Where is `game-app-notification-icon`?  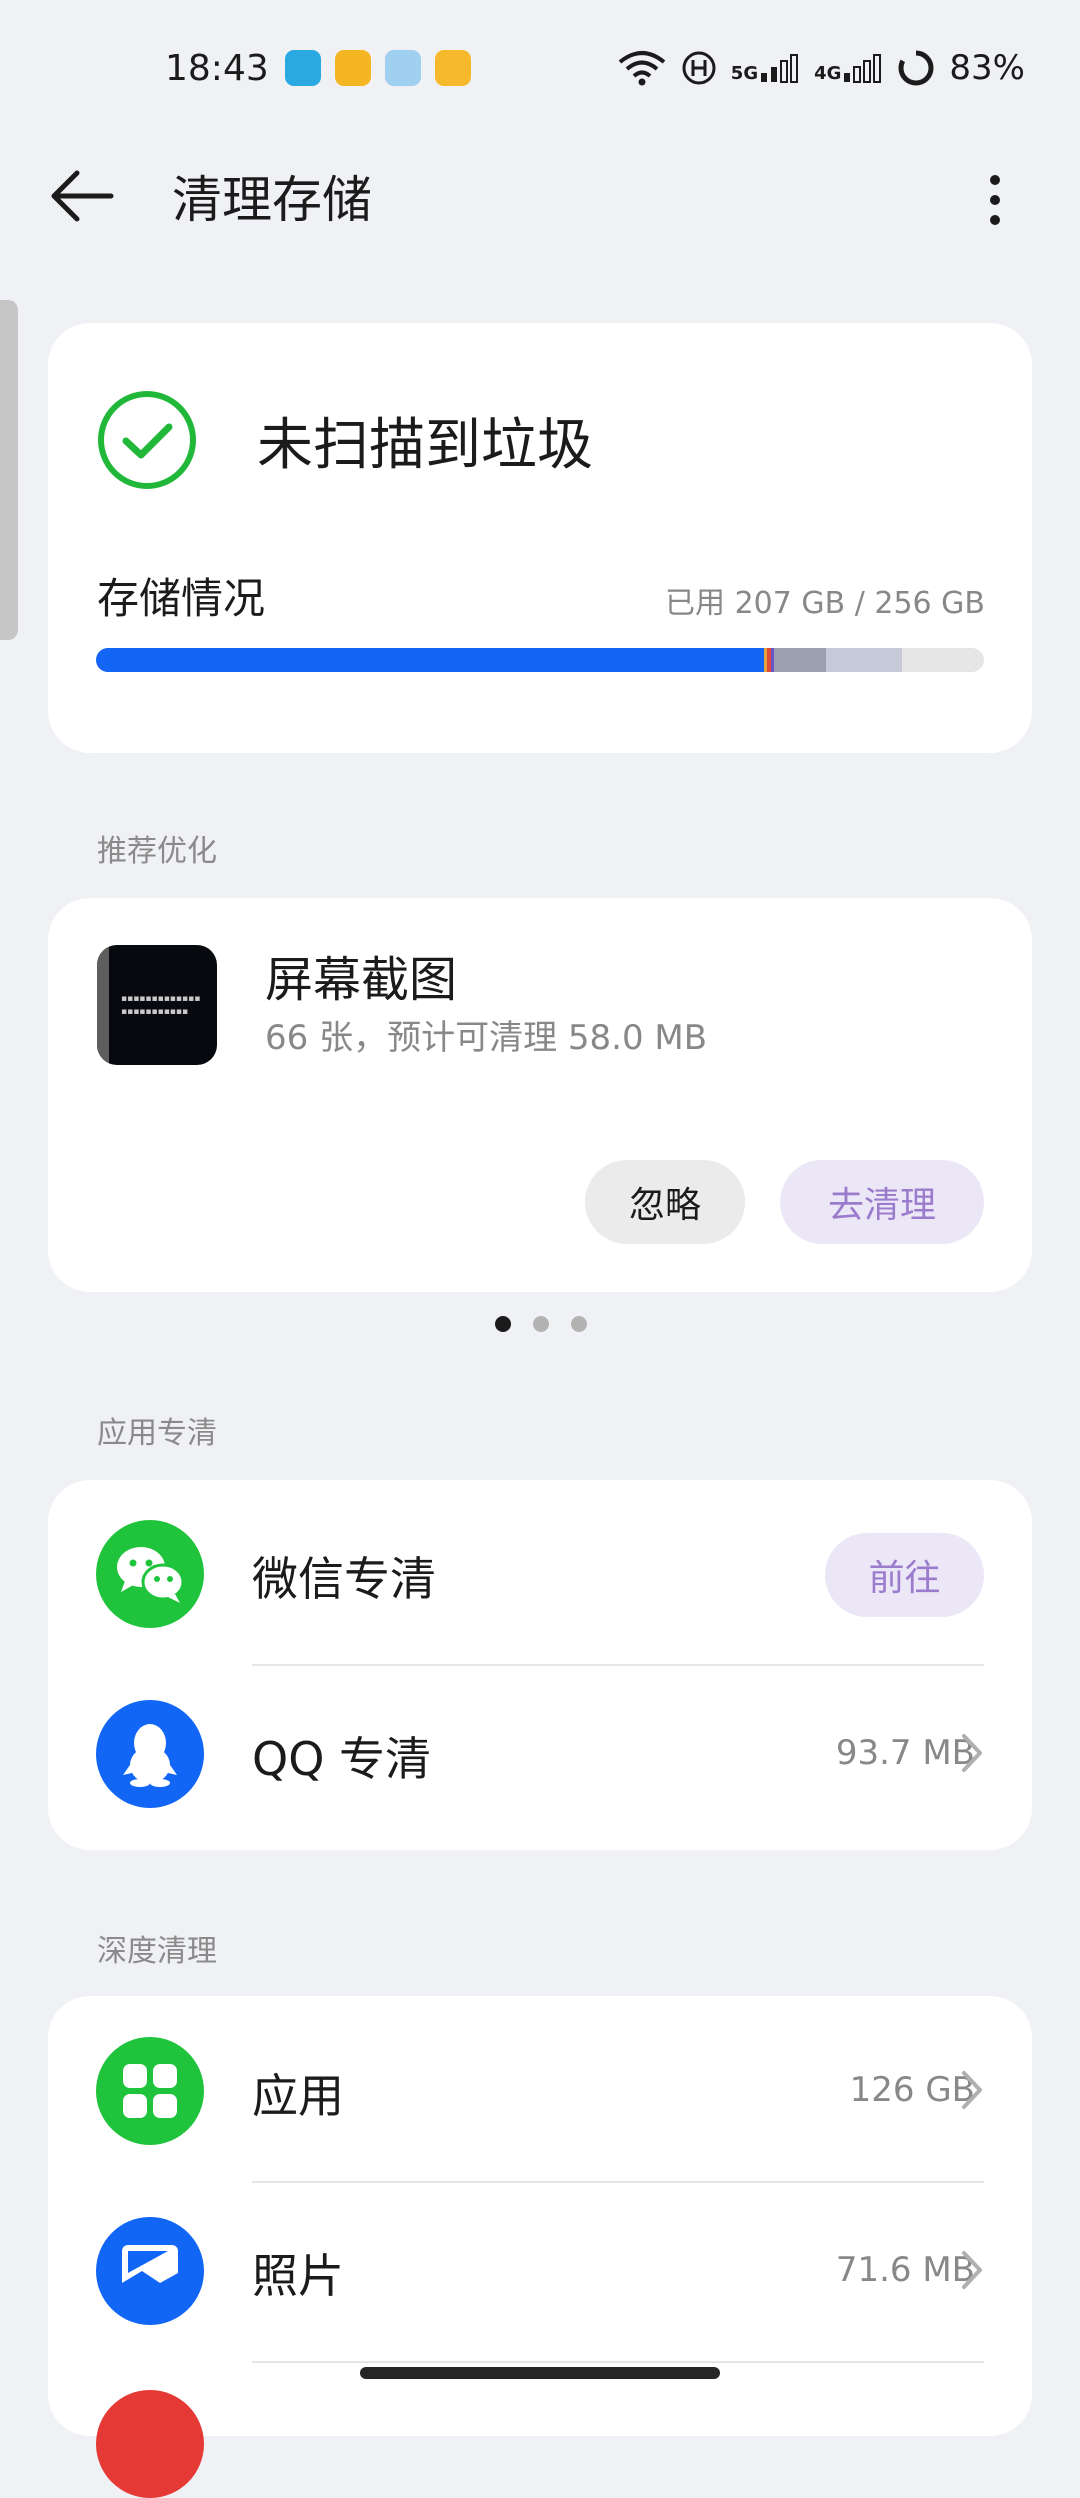
game-app-notification-icon is located at coordinates (403, 68).